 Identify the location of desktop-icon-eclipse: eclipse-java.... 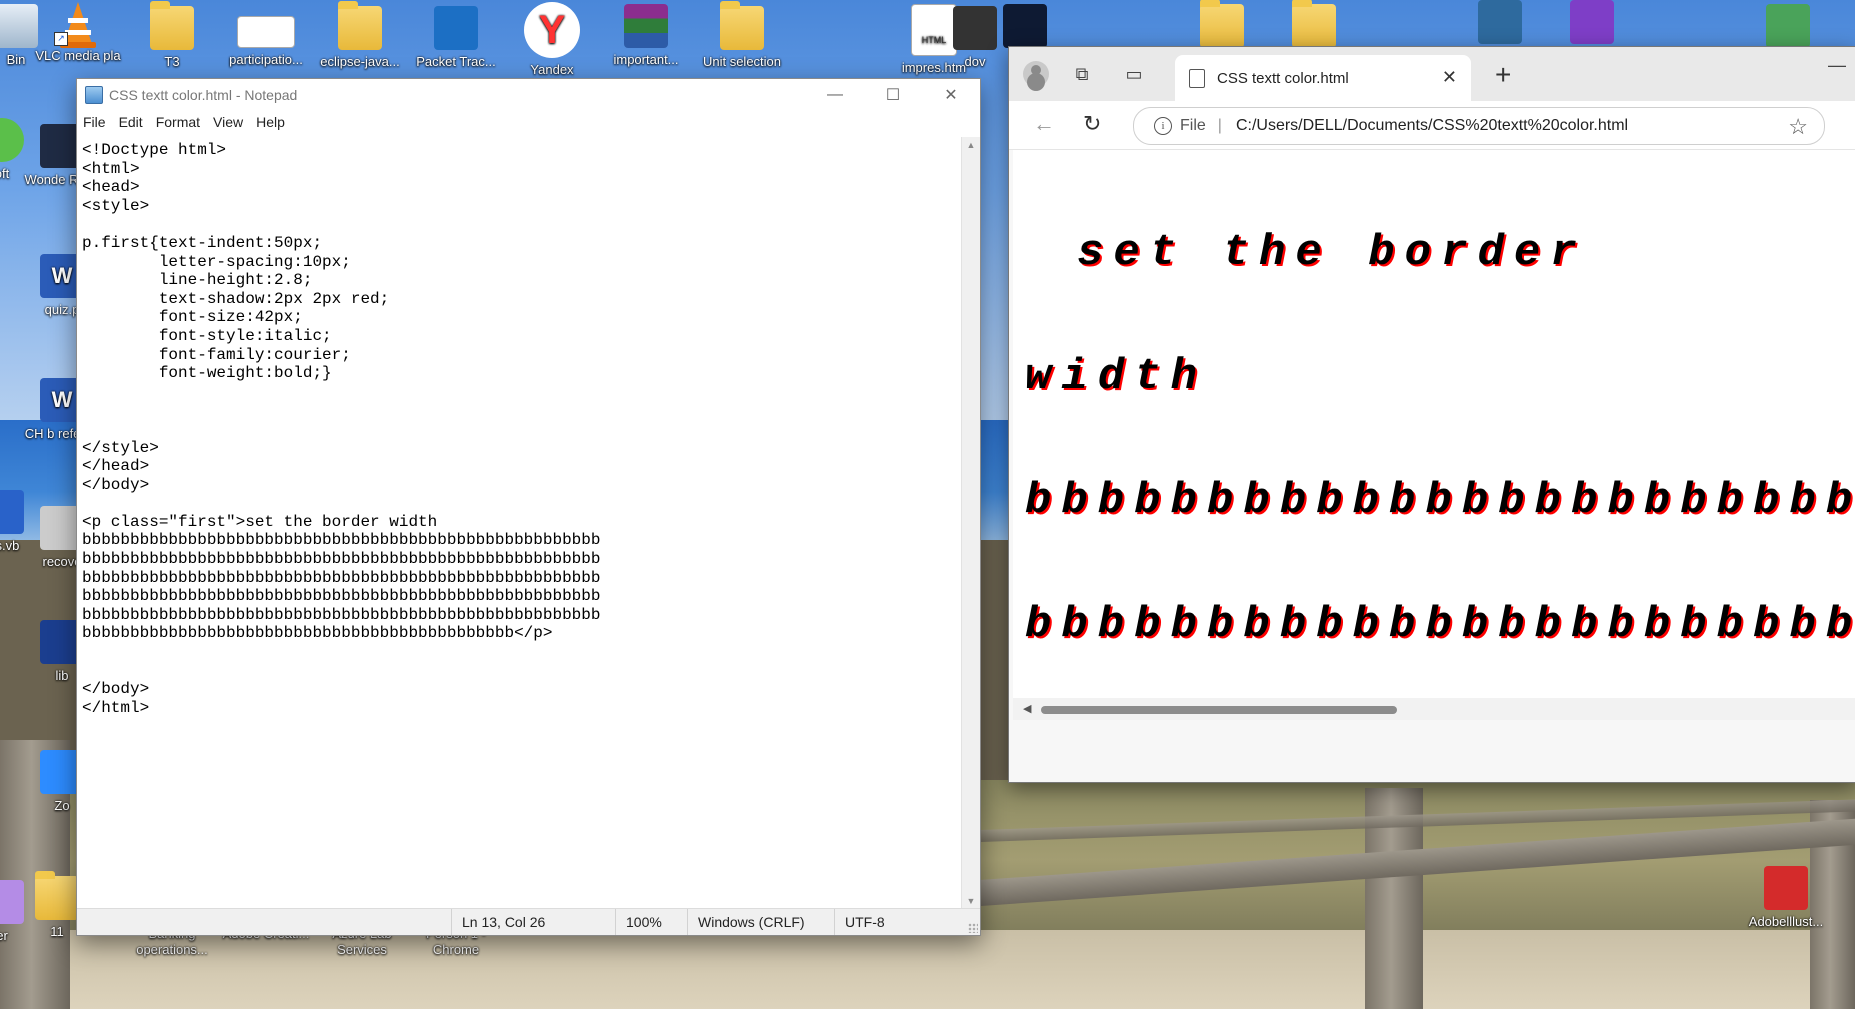
(360, 35).